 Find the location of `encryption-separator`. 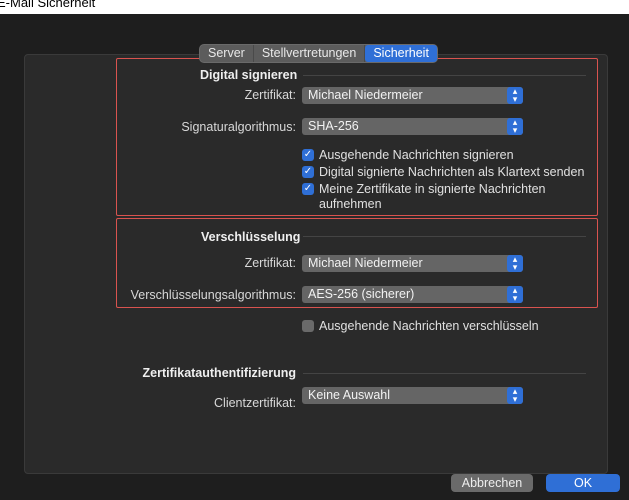

encryption-separator is located at coordinates (444, 236).